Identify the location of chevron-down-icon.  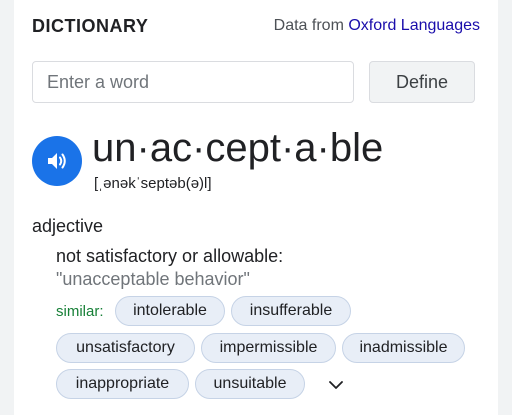
(336, 385).